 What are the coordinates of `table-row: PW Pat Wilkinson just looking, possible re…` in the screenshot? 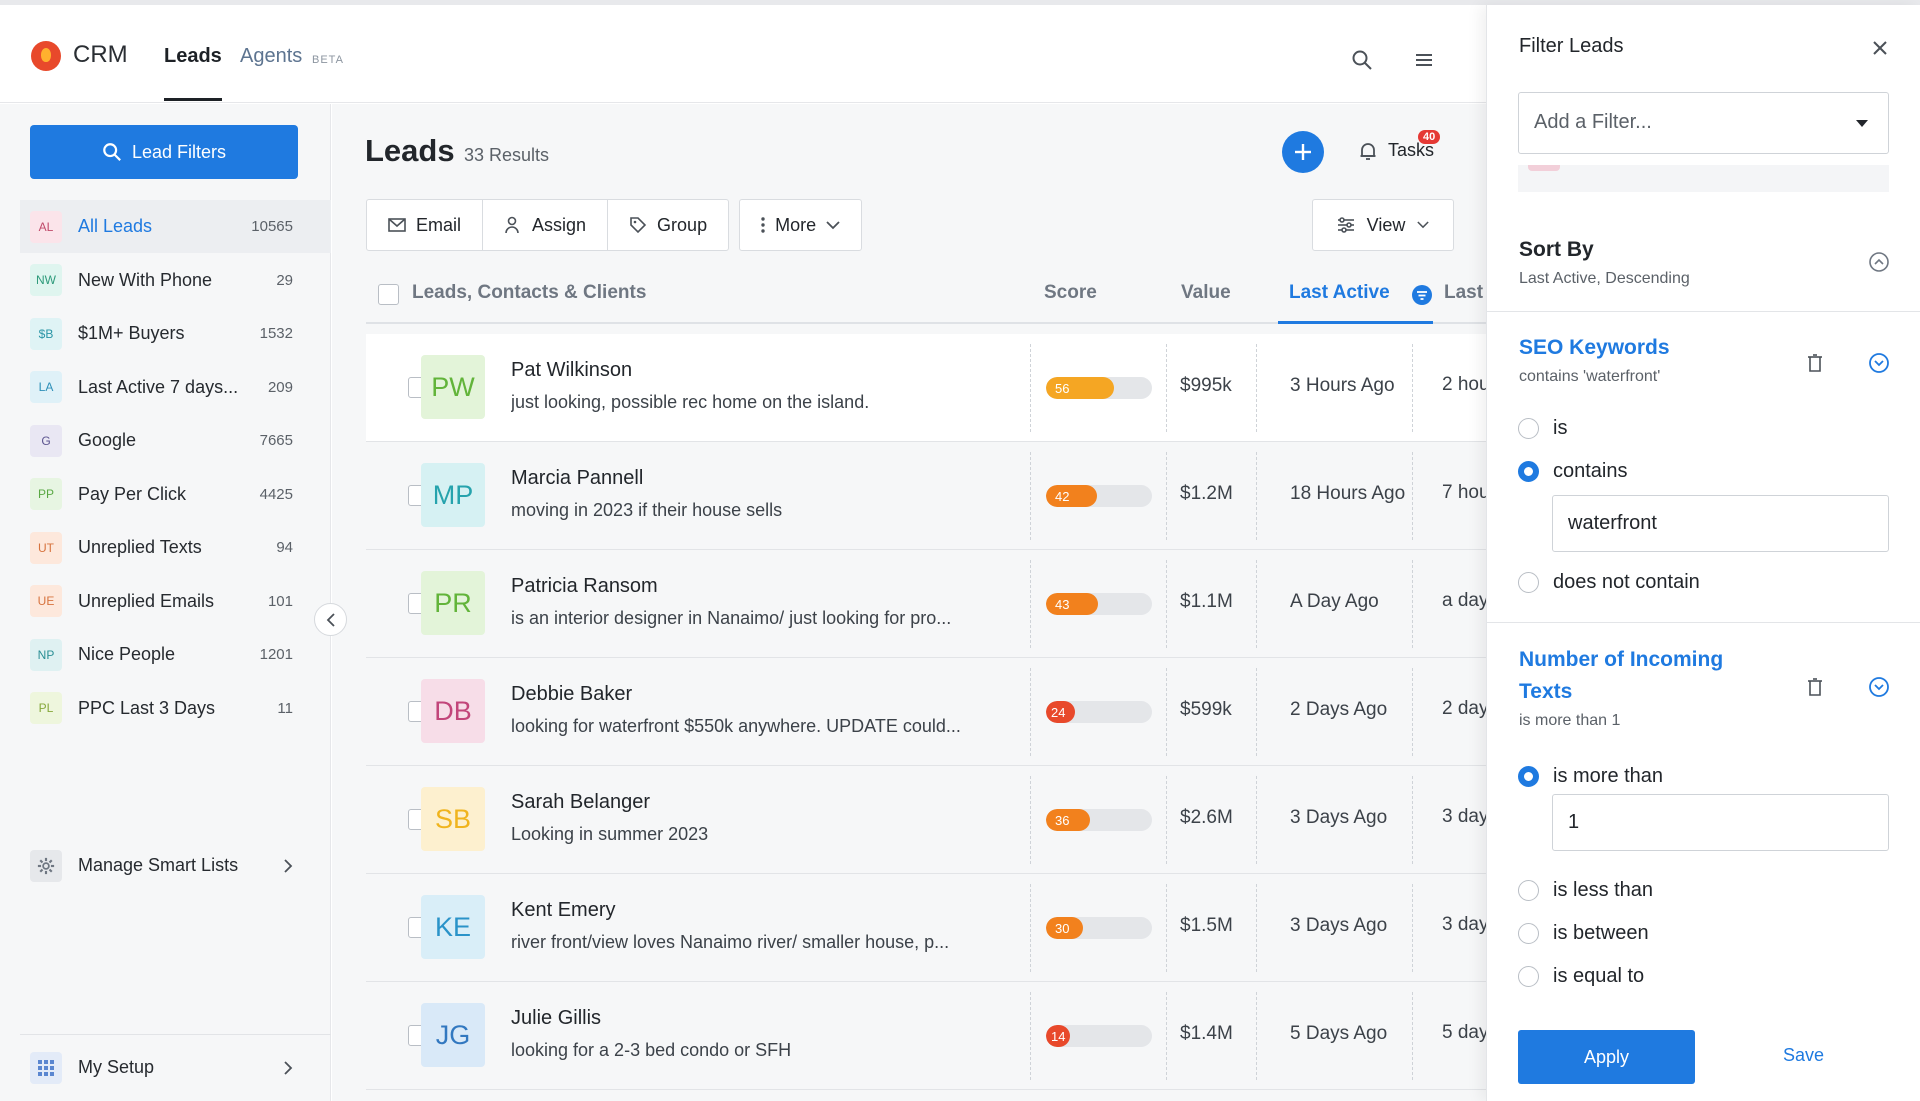 It's located at (926, 388).